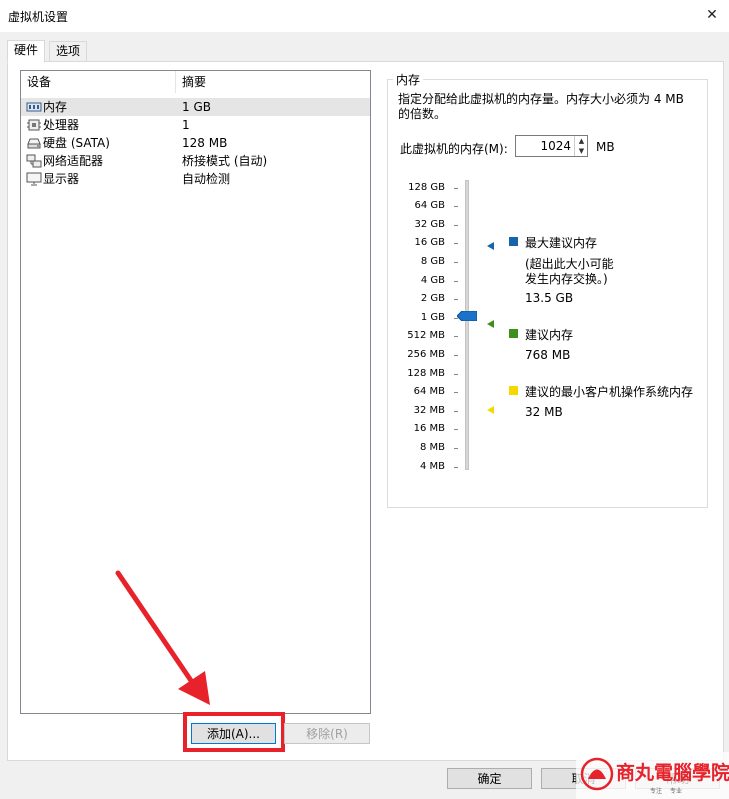  Describe the element at coordinates (566, 279) in the screenshot. I see `max-memory-note-2: 发生内存交换。)` at that location.